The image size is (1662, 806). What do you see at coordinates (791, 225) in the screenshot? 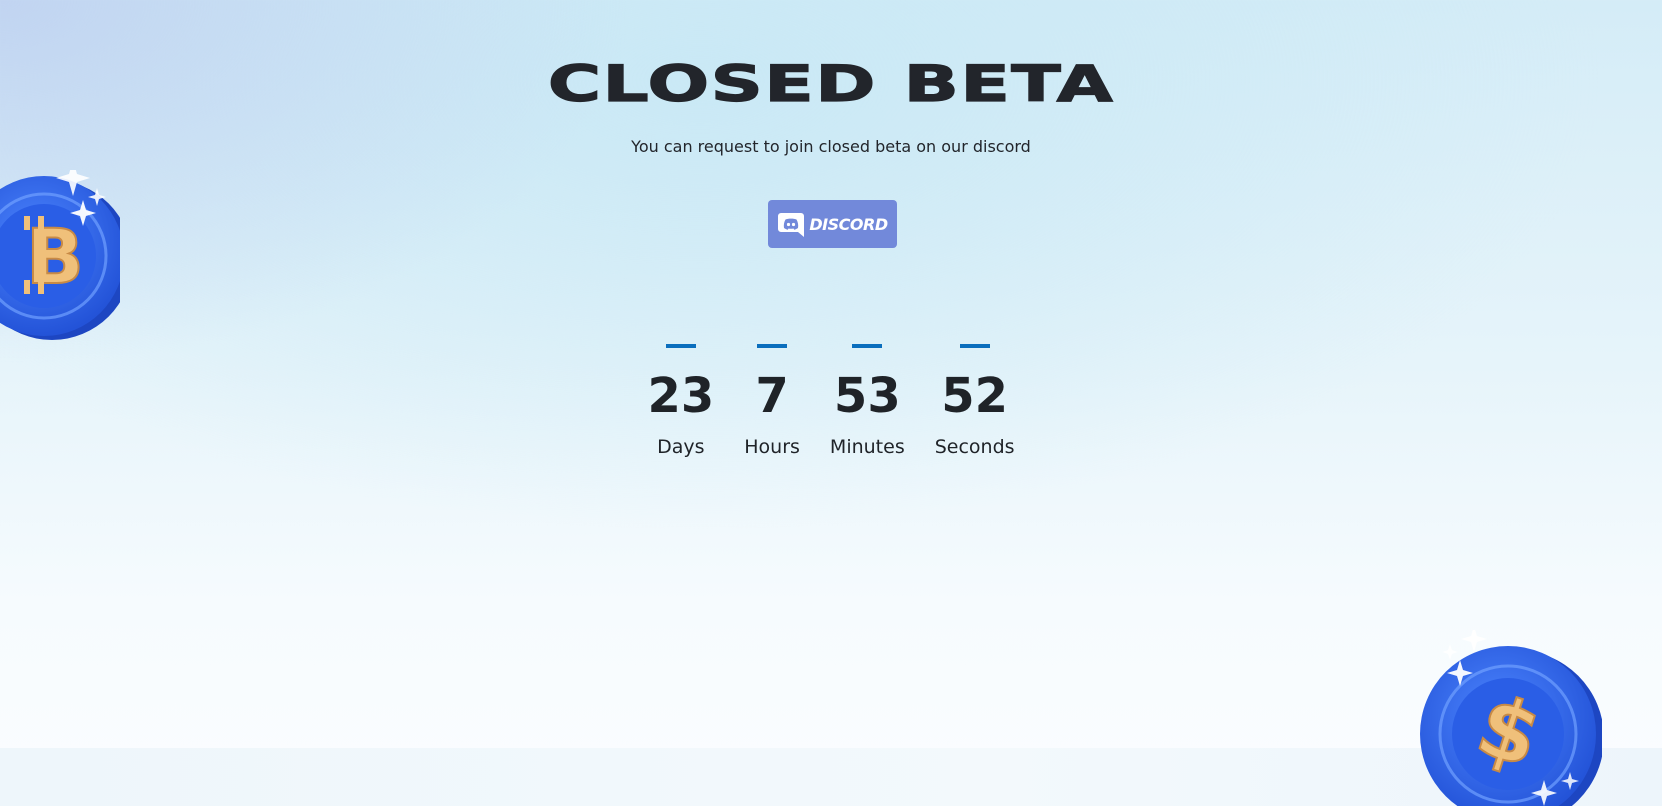
I see `discord-logo-icon` at bounding box center [791, 225].